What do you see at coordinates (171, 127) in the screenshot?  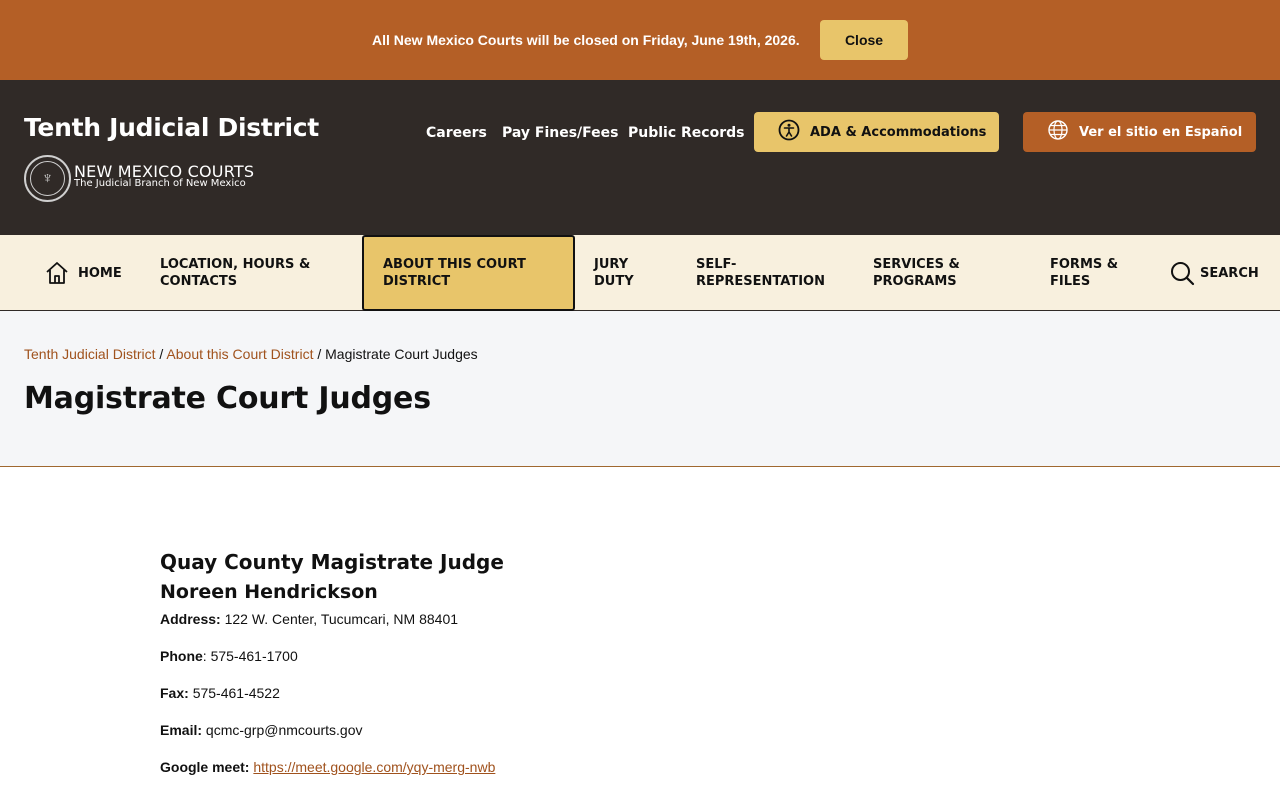 I see `site-title: Tenth Judicial District` at bounding box center [171, 127].